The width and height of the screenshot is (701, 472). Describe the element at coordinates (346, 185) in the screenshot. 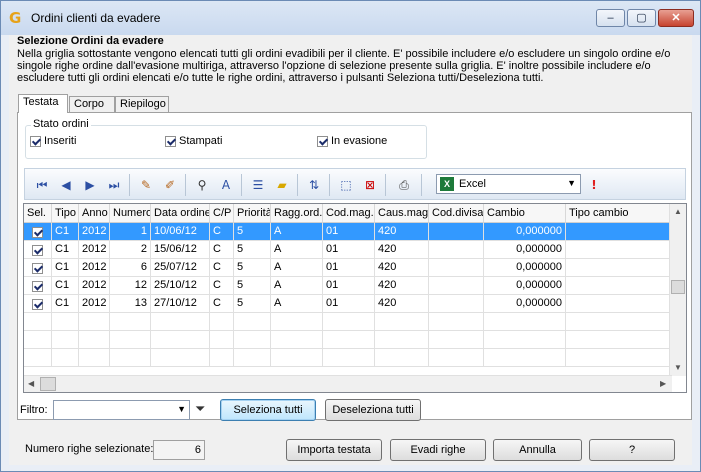

I see `select-area-icon: ⬚` at that location.